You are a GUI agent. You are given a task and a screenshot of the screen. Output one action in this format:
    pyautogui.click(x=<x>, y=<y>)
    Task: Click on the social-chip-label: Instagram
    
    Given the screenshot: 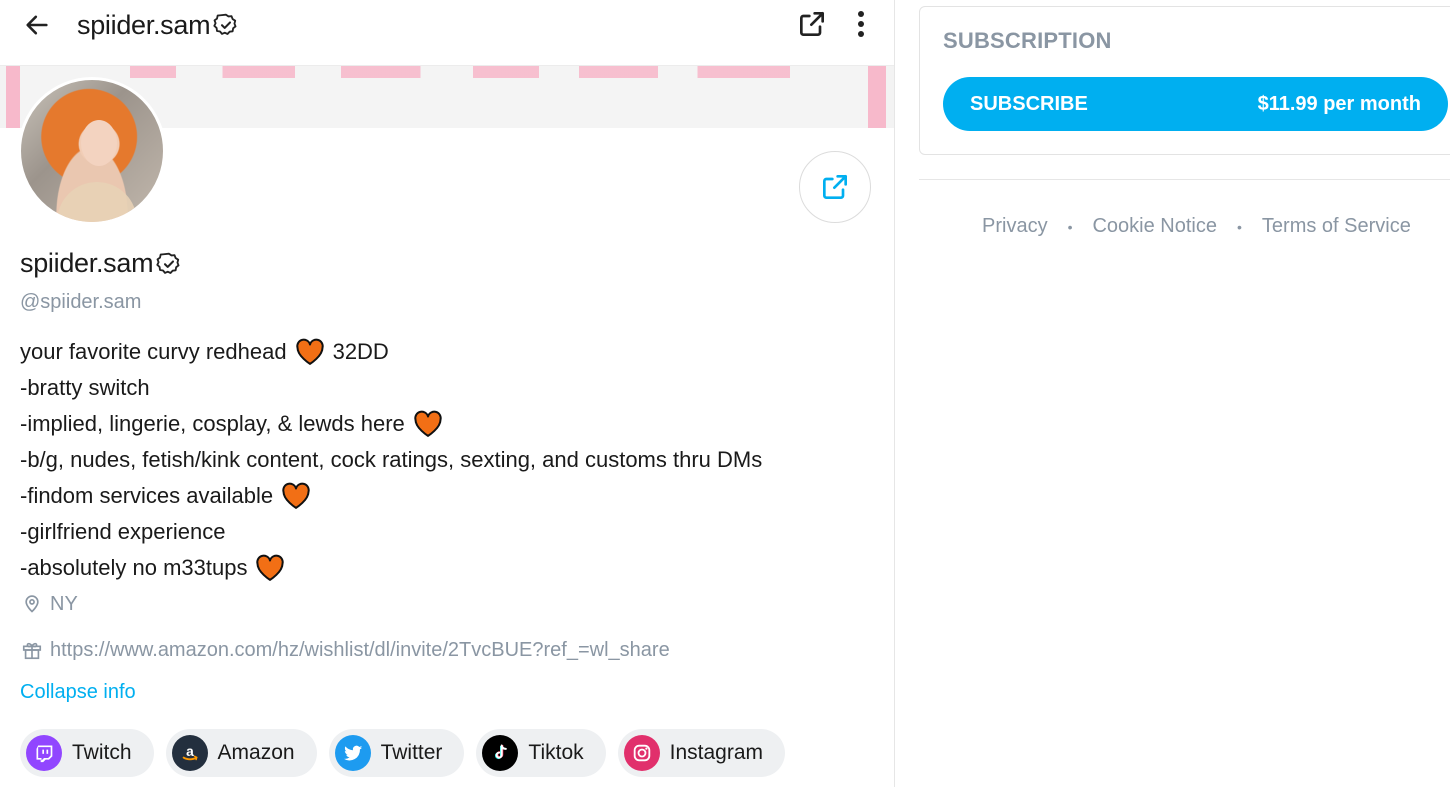 What is the action you would take?
    pyautogui.click(x=716, y=752)
    